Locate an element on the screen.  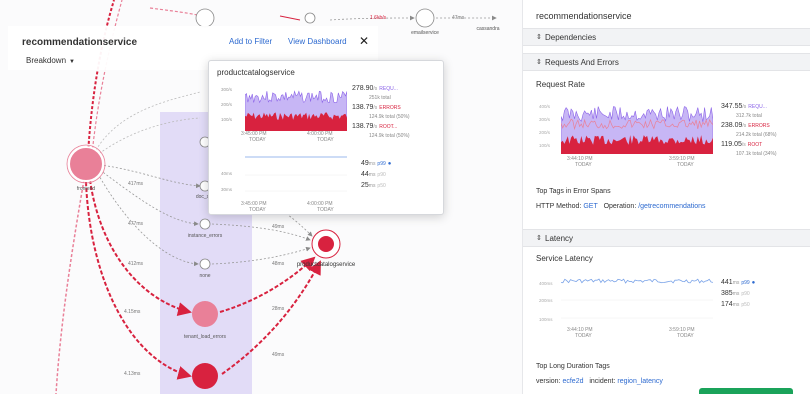
edge-label: 47ms is located at coordinates (458, 18).